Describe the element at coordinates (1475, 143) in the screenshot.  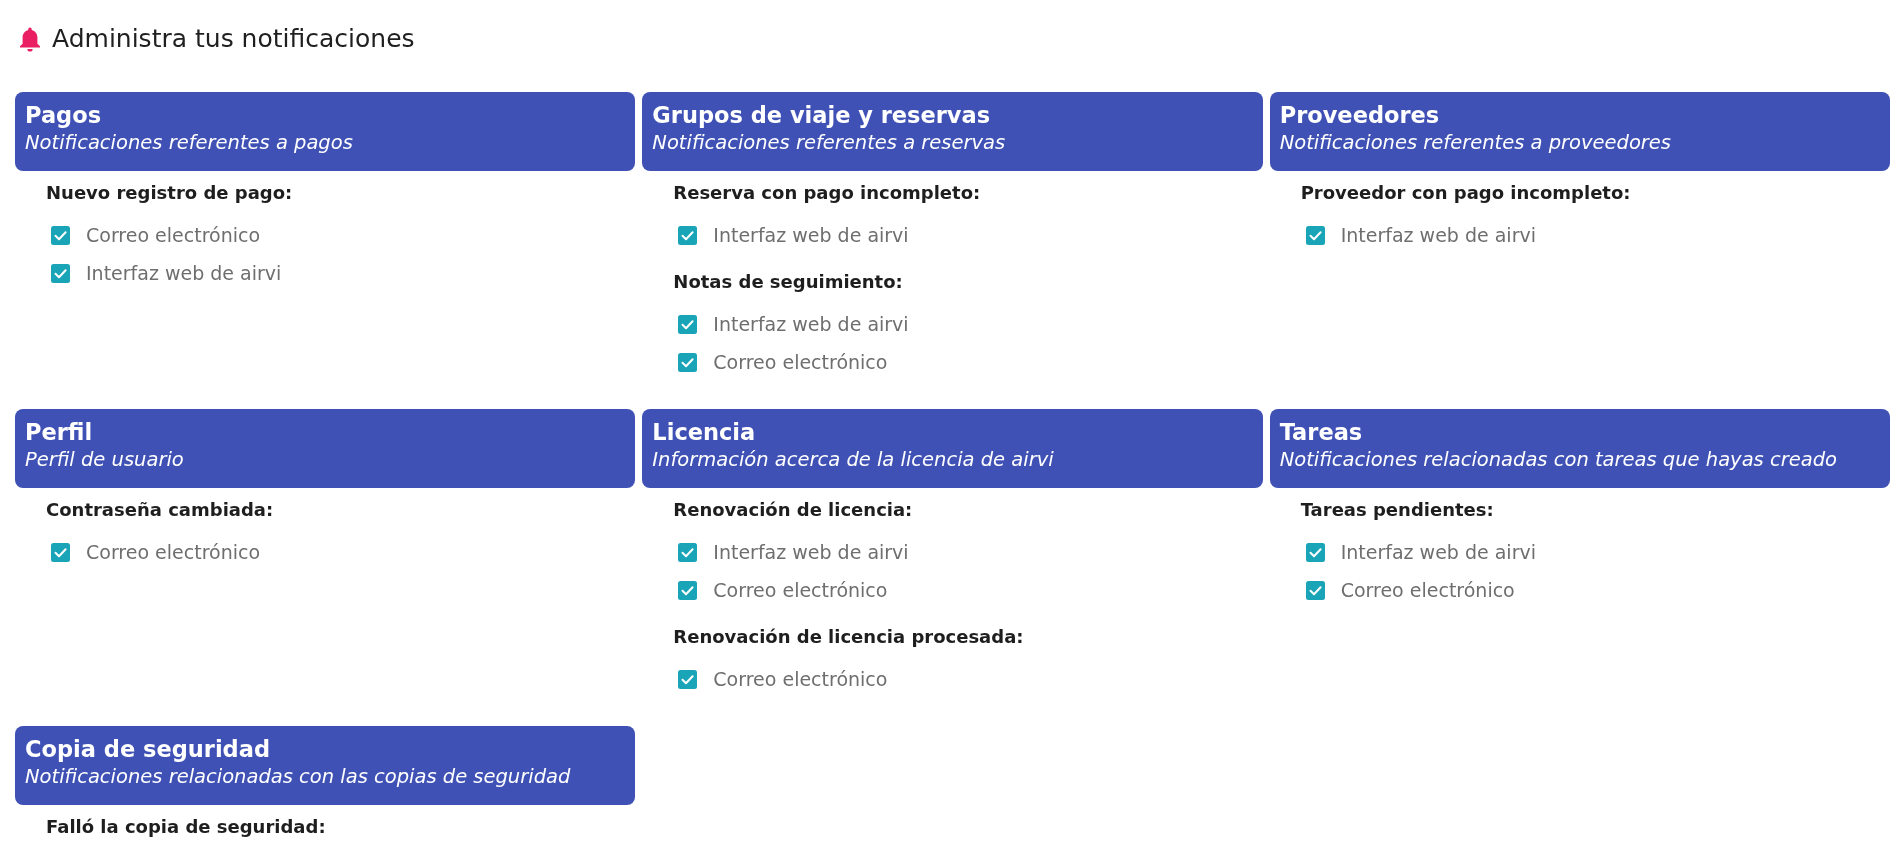
I see `category-subtitle: Notificaciones referentes a proveedores` at that location.